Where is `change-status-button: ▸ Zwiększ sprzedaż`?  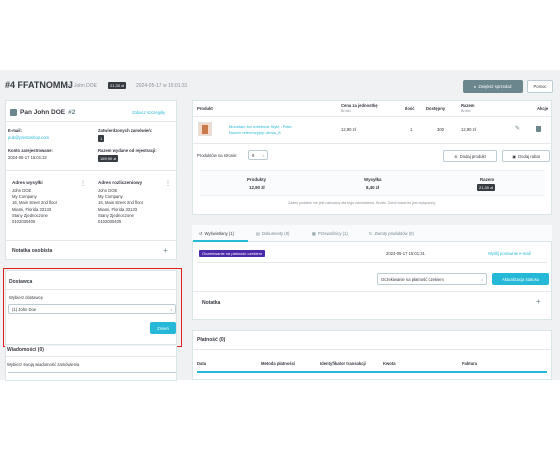
change-status-button: ▸ Zwiększ sprzedaż is located at coordinates (493, 86).